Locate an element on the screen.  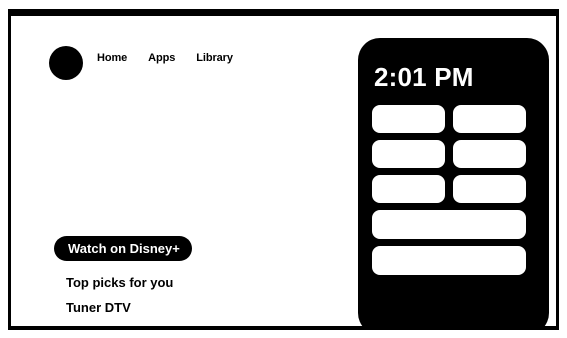
top-nav: Home Apps Library is located at coordinates (165, 58).